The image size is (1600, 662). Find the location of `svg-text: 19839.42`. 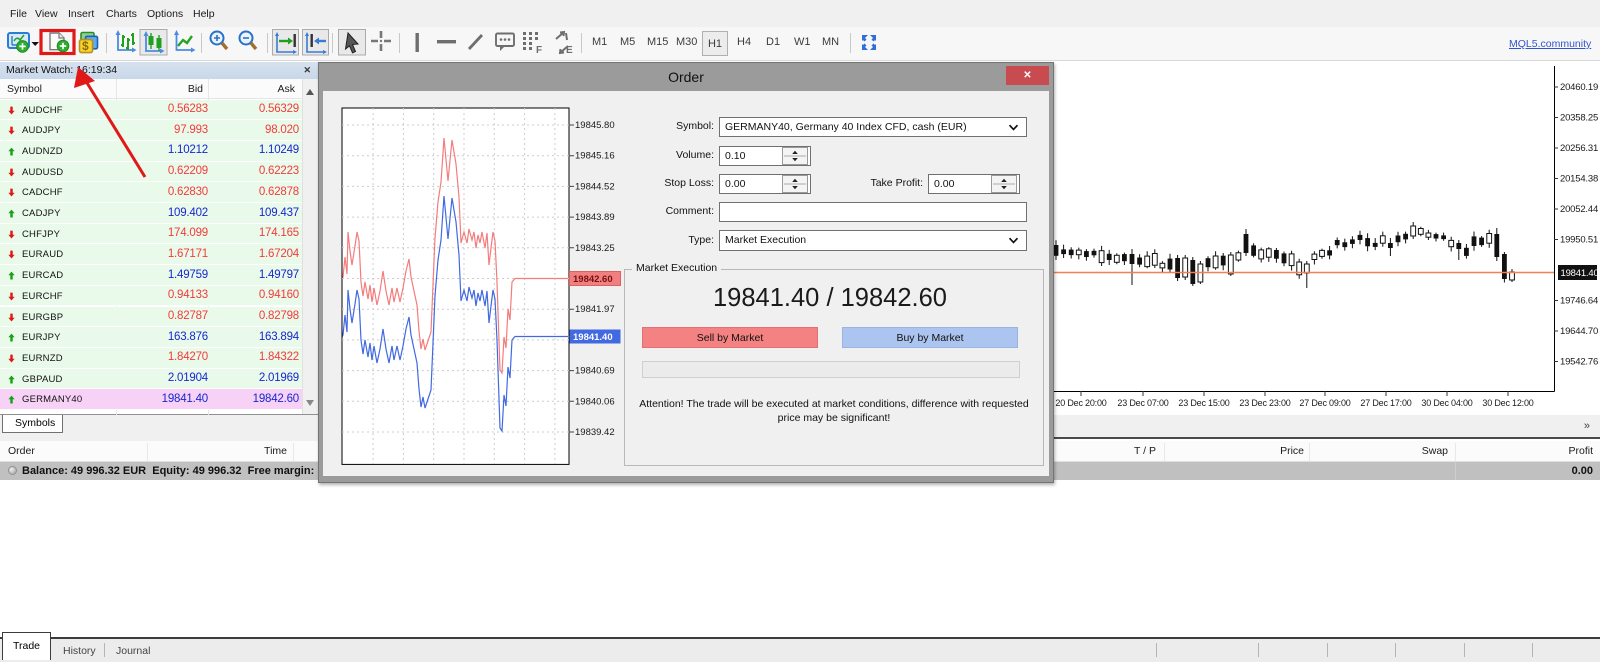

svg-text: 19839.42 is located at coordinates (595, 432).